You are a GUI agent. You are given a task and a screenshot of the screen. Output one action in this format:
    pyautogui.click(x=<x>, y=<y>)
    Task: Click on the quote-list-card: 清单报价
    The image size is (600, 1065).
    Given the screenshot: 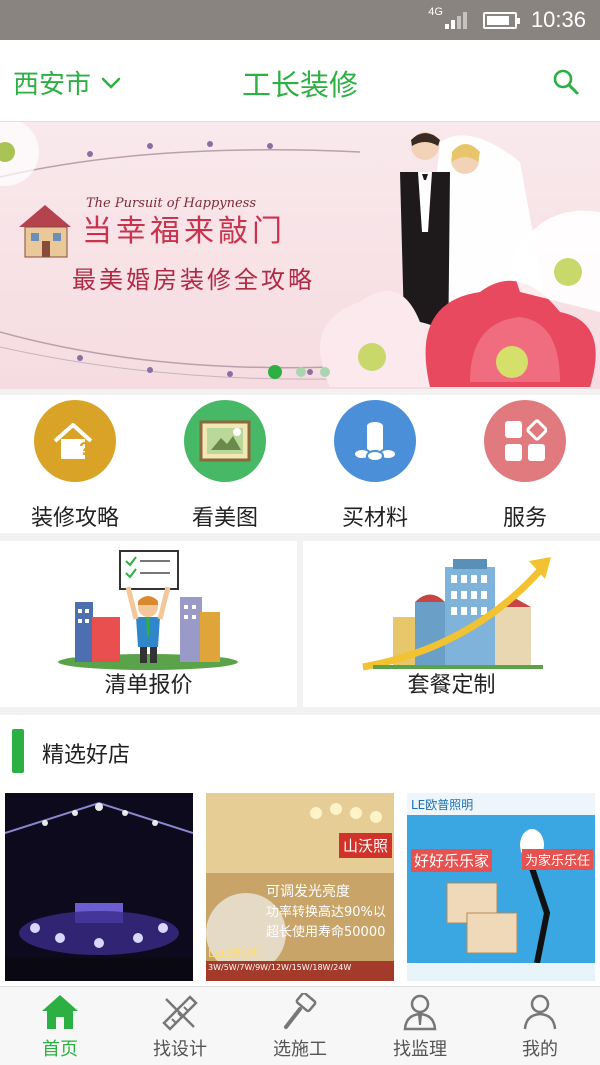 What is the action you would take?
    pyautogui.click(x=148, y=624)
    